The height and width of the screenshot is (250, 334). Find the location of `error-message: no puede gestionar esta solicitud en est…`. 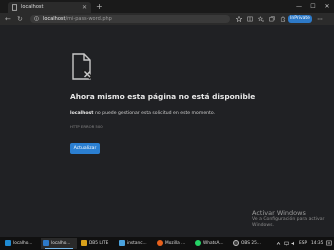

error-message: no puede gestionar esta solicitud en est… is located at coordinates (155, 113).